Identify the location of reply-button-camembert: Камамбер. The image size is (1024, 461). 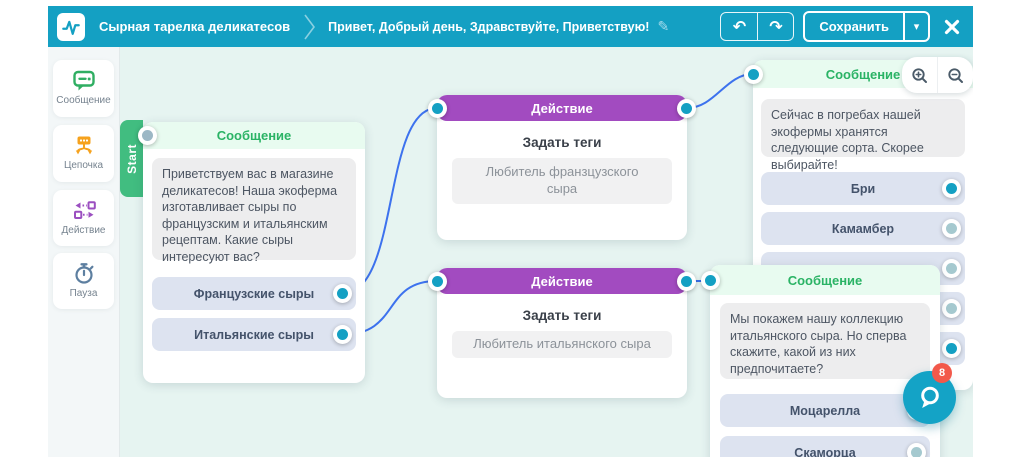
(863, 228).